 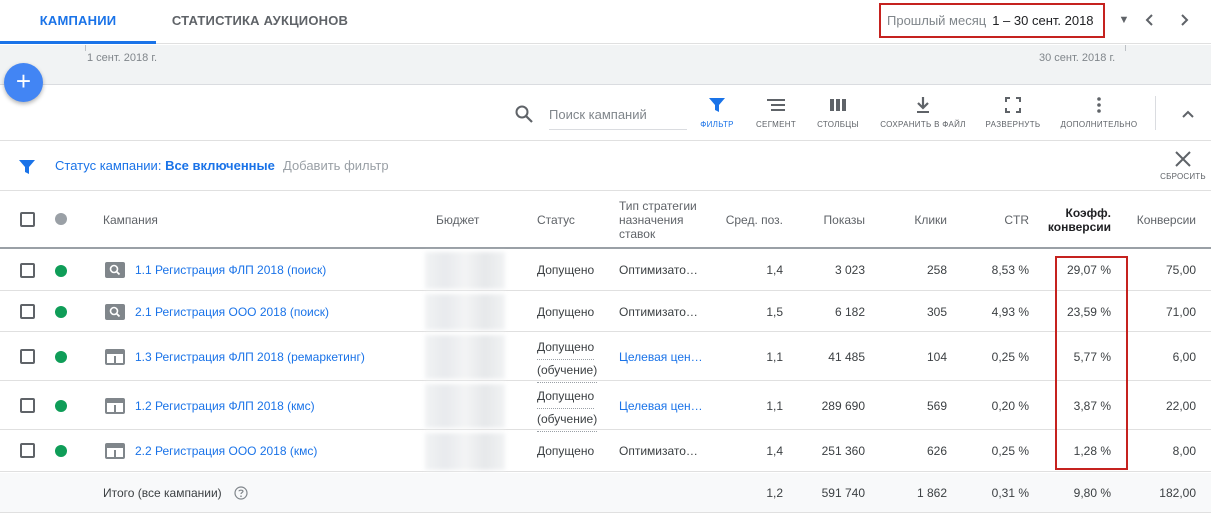 I want to click on col-strategy-line3: ставок, so click(x=637, y=234).